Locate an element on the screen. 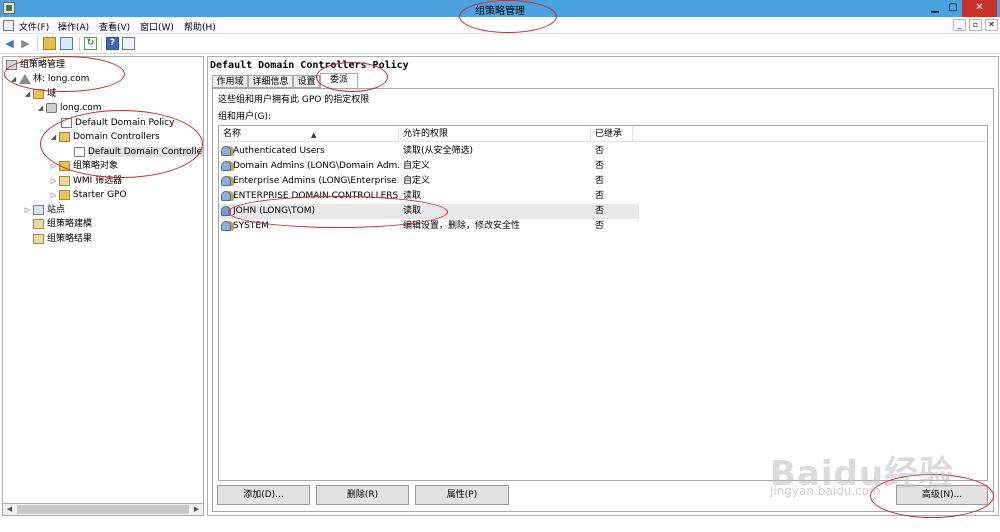  tree-label: 组策略建模 is located at coordinates (70, 224).